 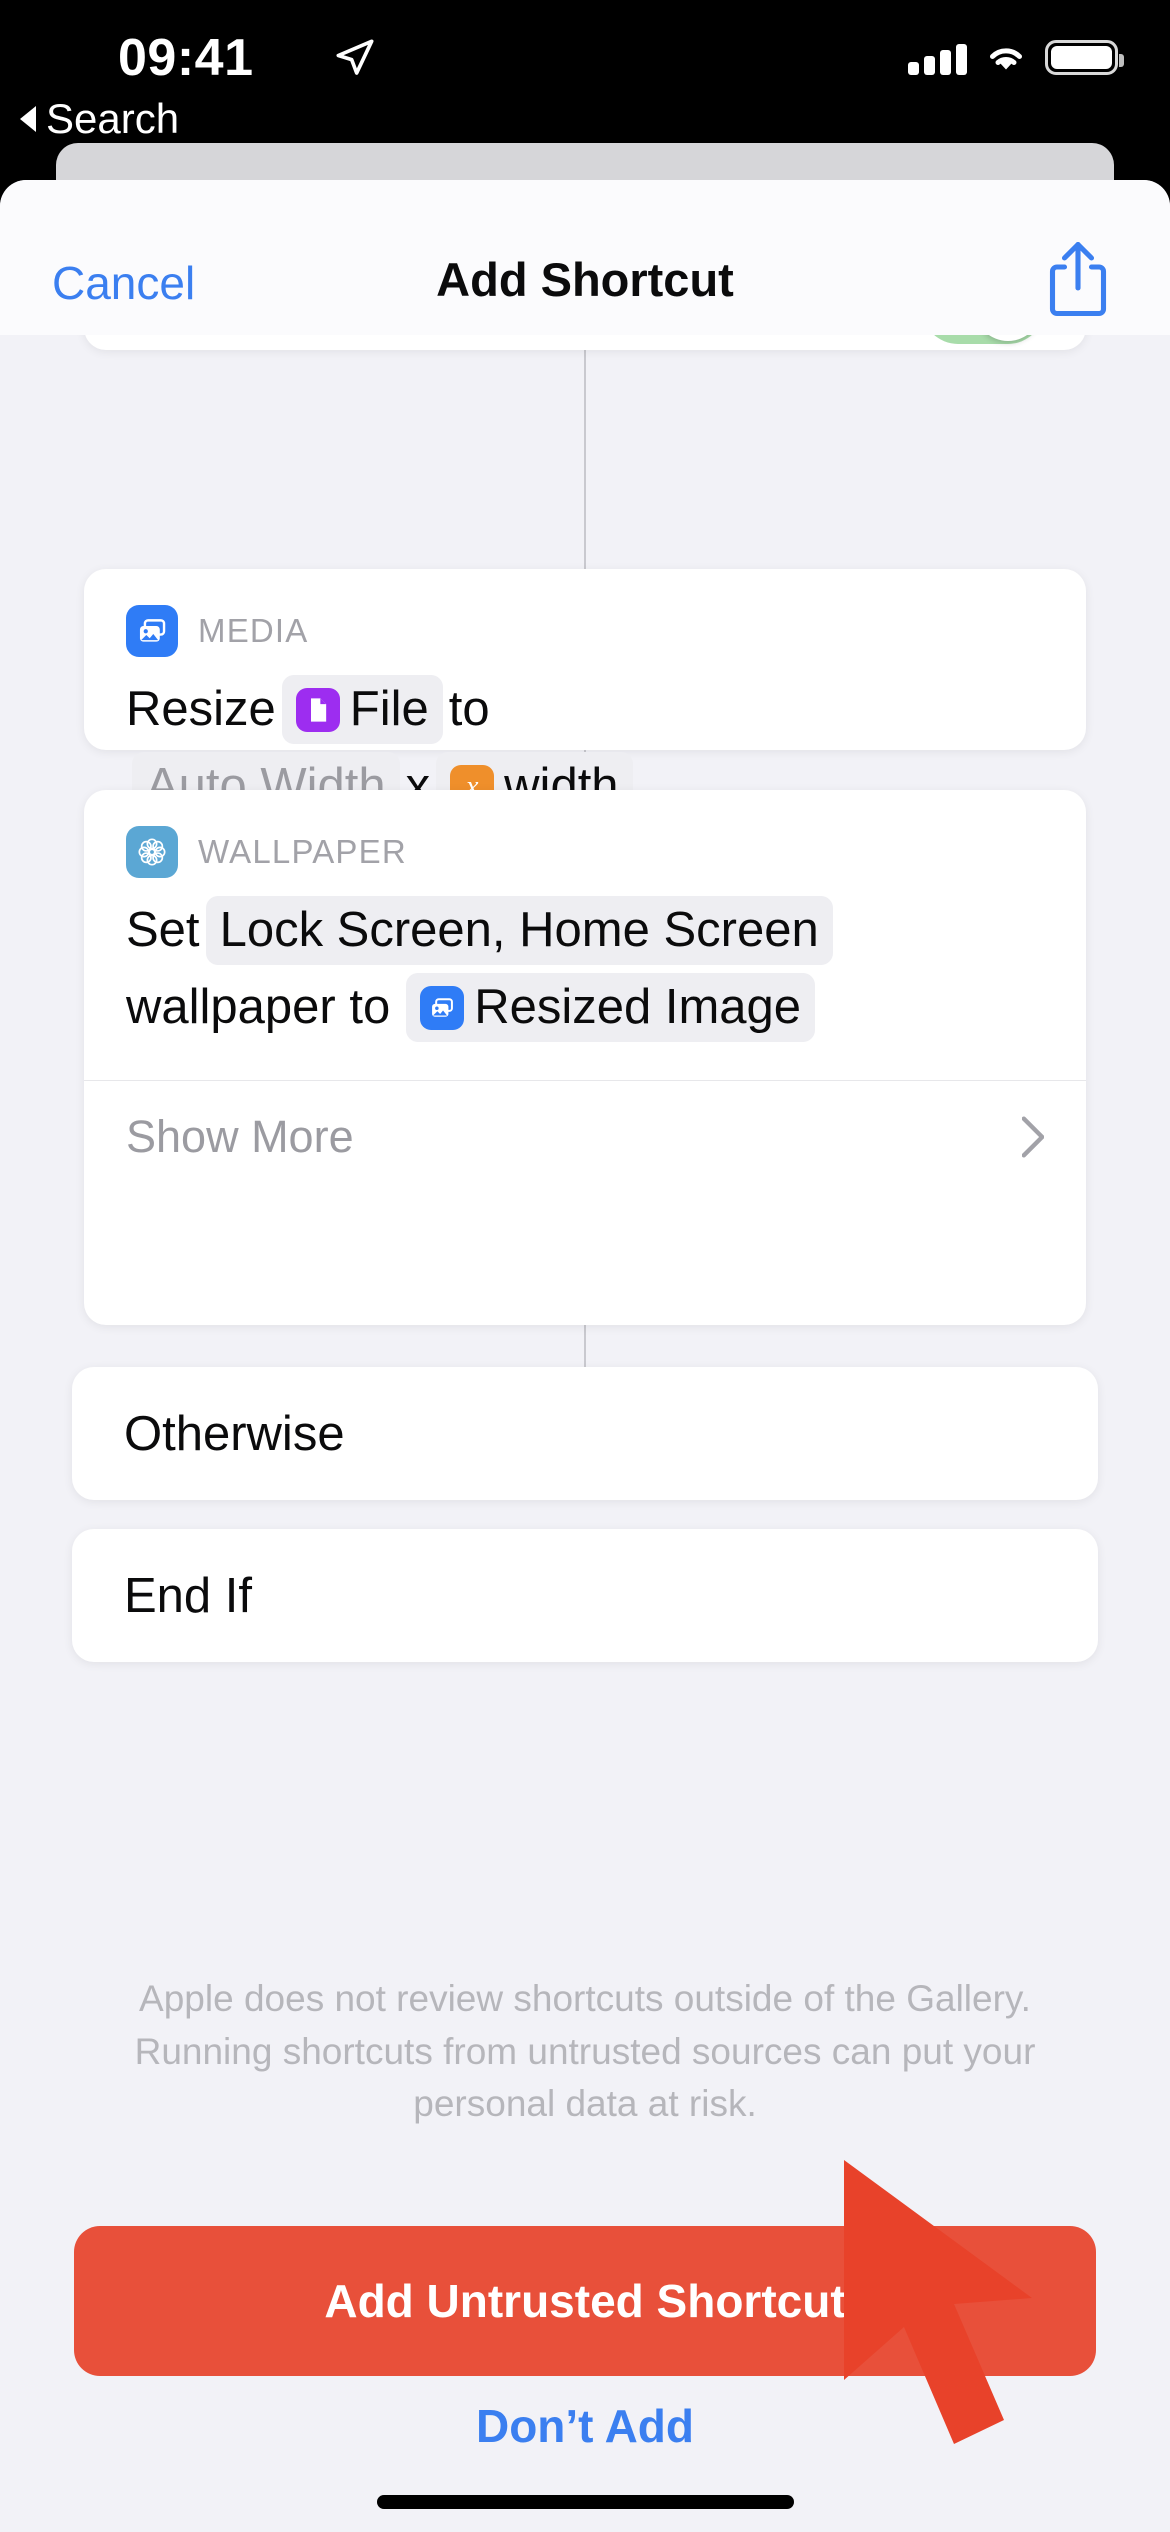 I want to click on wallpaper-action-line-2: wallpaper to Resized Image, so click(x=585, y=1008).